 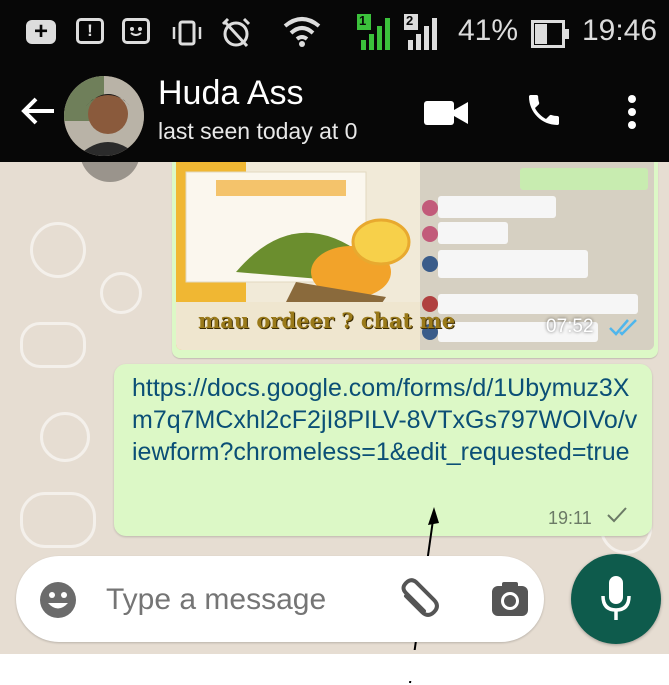 I want to click on battery-icon, so click(x=551, y=36).